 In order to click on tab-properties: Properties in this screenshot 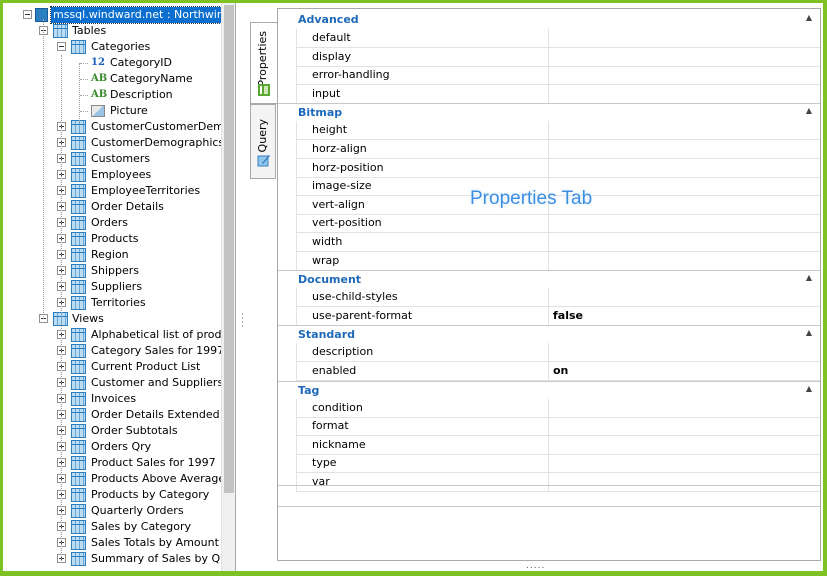, I will do `click(264, 63)`.